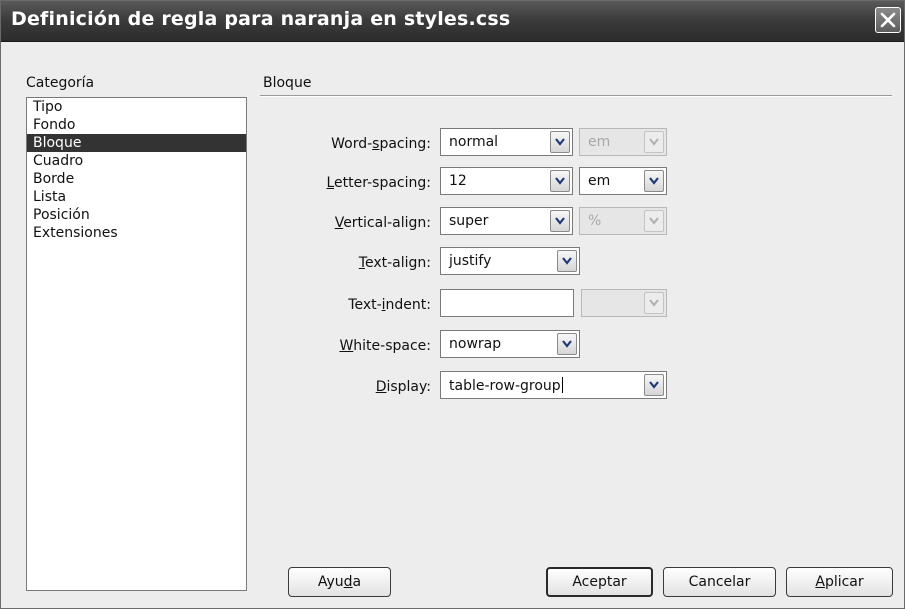 This screenshot has width=905, height=609. What do you see at coordinates (389, 305) in the screenshot?
I see `text-indent-label: Text-indent:` at bounding box center [389, 305].